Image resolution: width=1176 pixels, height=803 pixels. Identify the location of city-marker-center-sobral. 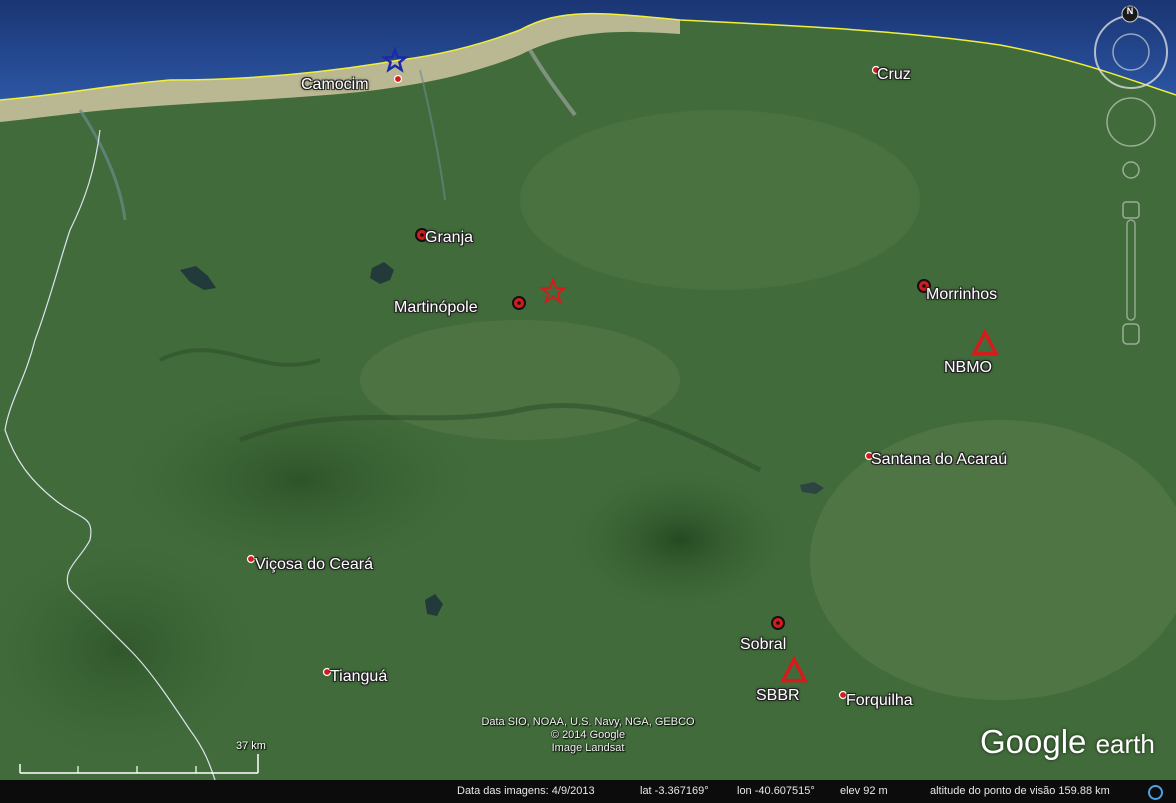
(778, 623).